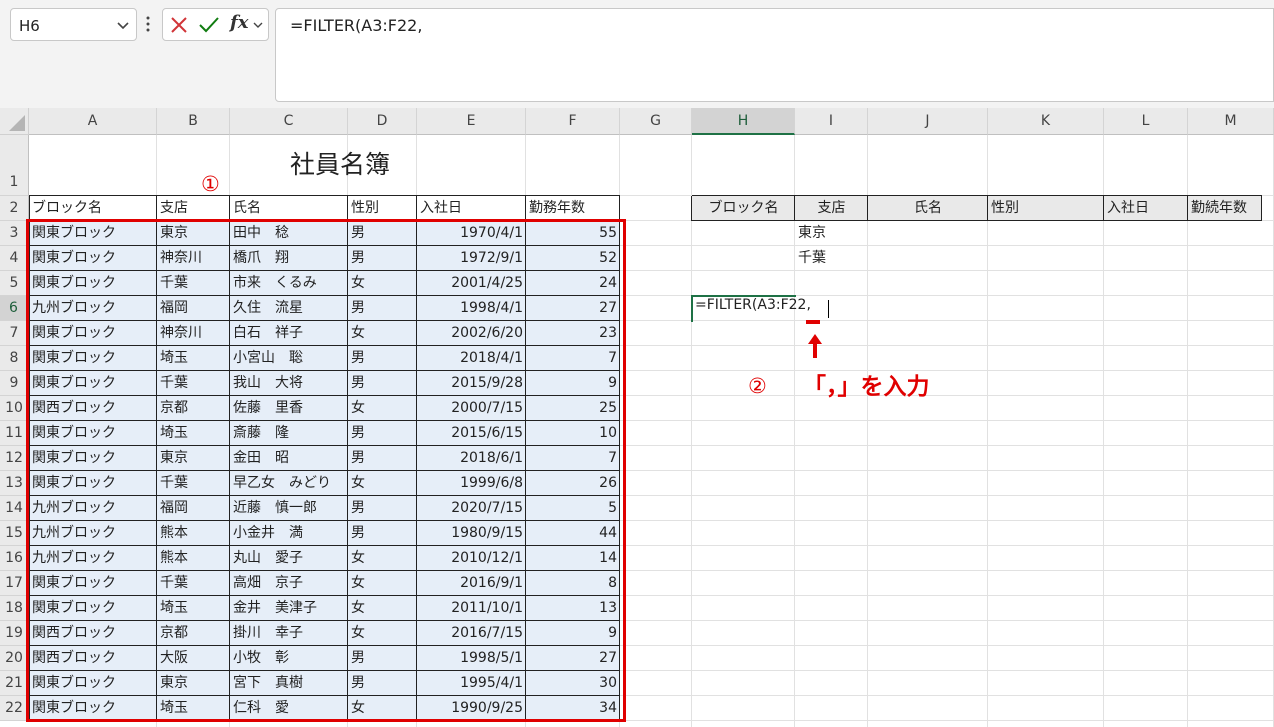 The image size is (1274, 727). What do you see at coordinates (14, 558) in the screenshot?
I see `row-header-16: 16` at bounding box center [14, 558].